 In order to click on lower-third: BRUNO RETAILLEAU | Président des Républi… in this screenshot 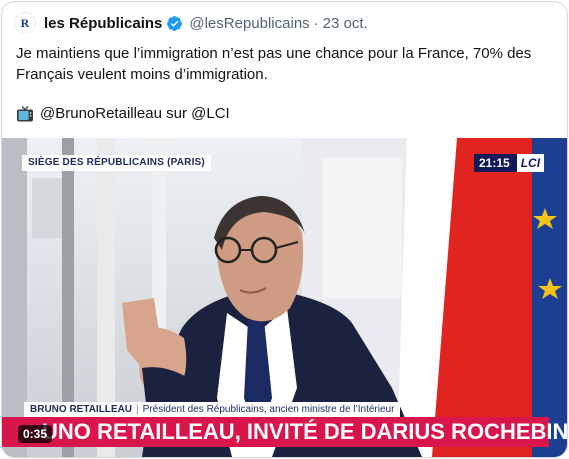, I will do `click(212, 409)`.